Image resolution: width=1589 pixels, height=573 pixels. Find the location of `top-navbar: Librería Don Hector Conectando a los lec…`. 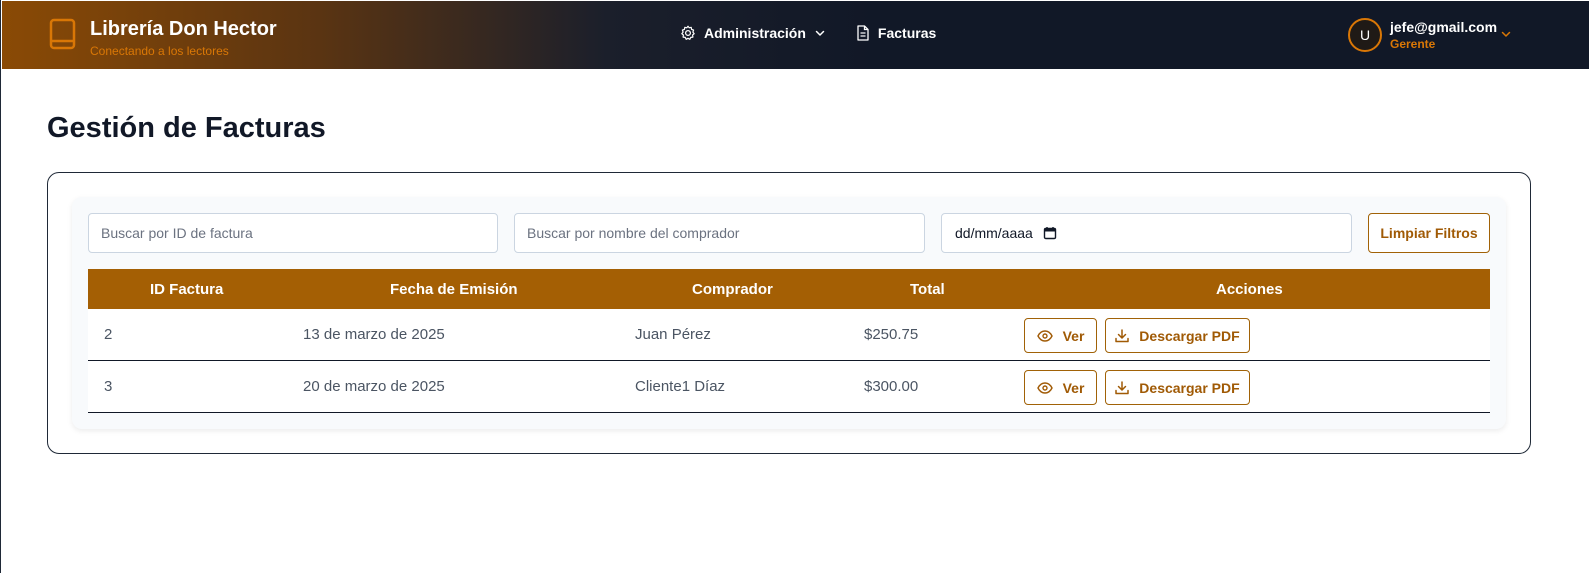

top-navbar: Librería Don Hector Conectando a los lec… is located at coordinates (795, 35).